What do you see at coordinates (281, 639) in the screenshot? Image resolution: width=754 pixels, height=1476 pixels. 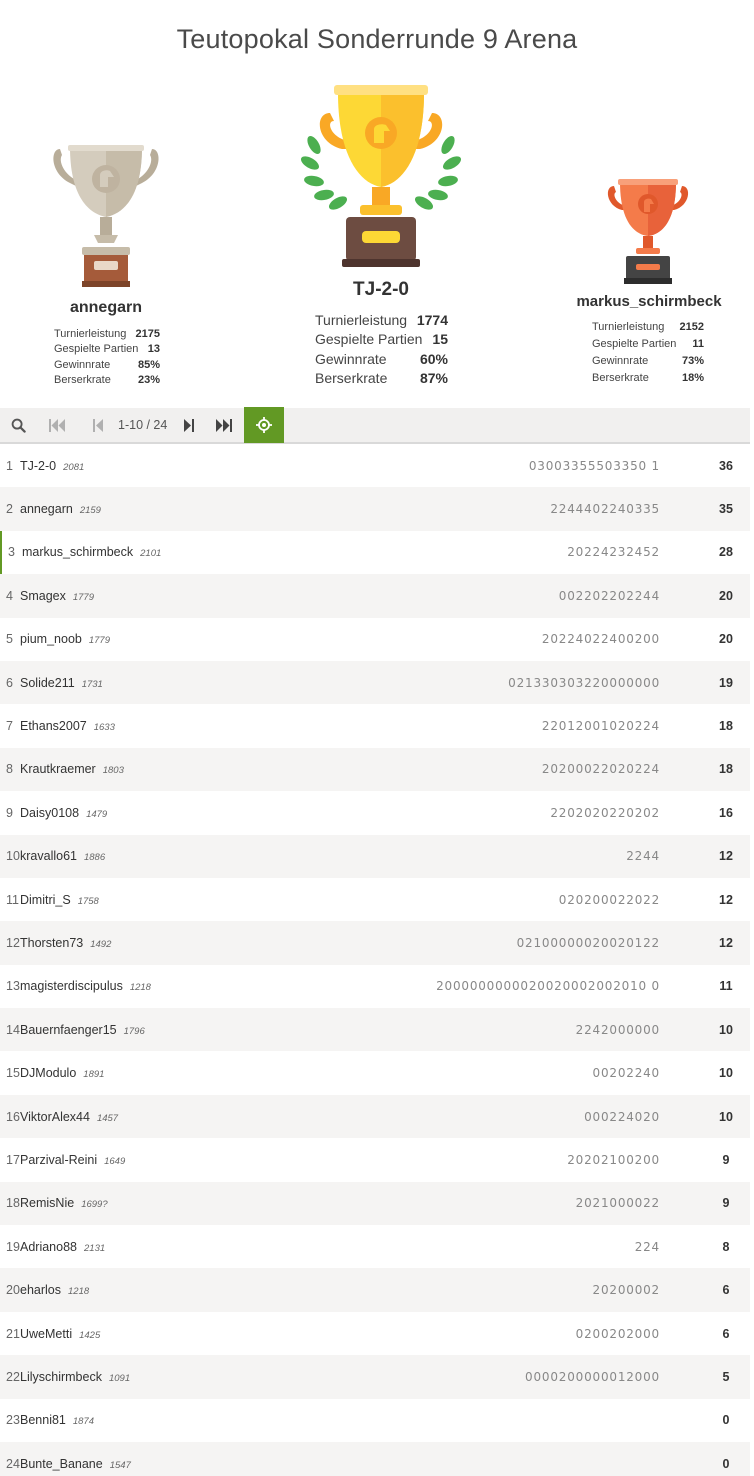 I see `player: pium_noob 1779` at bounding box center [281, 639].